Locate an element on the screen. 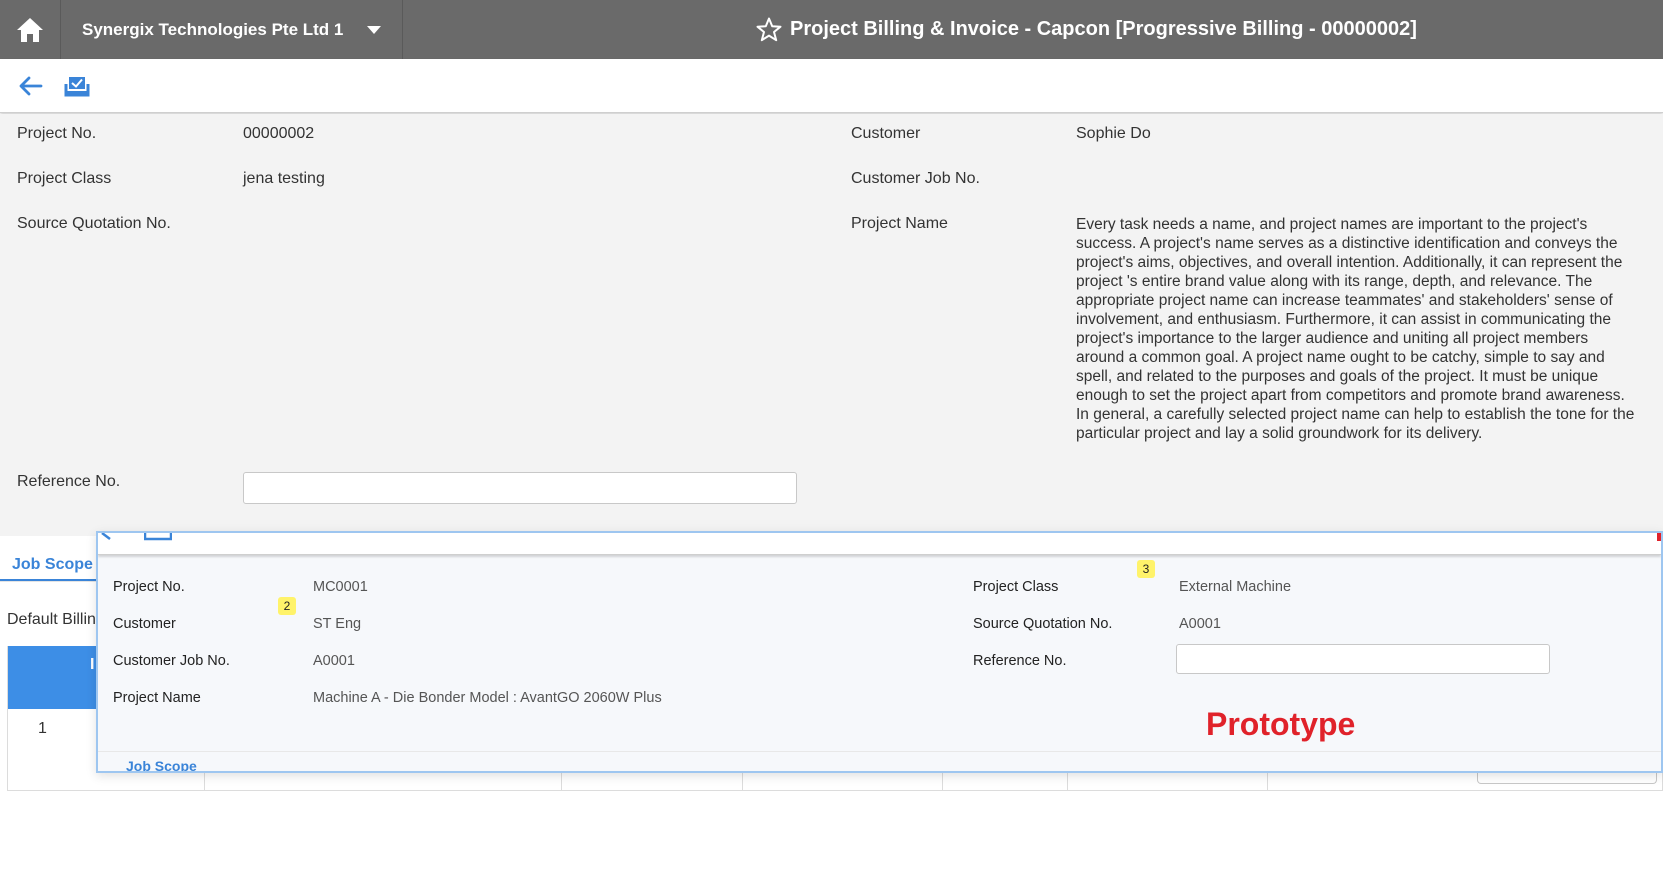 This screenshot has width=1663, height=892. overlay-source-quotation-label: Source Quotation No. is located at coordinates (1043, 624).